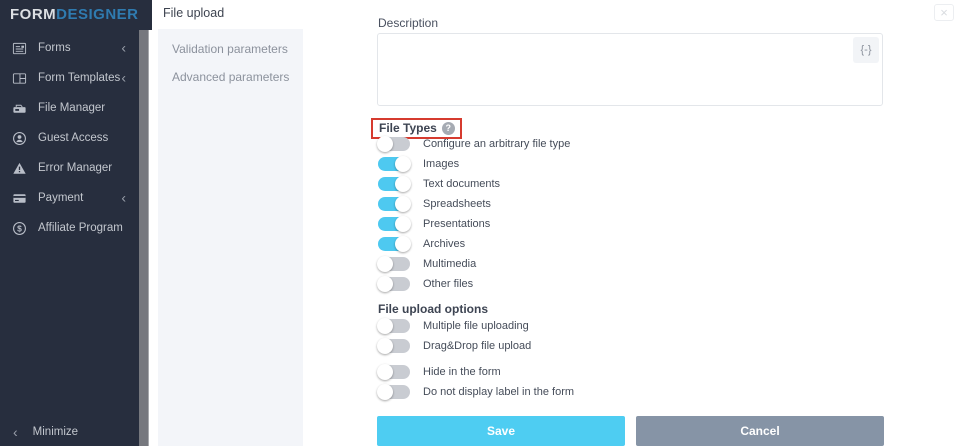 This screenshot has height=446, width=959. I want to click on toggle-label: Archives, so click(444, 244).